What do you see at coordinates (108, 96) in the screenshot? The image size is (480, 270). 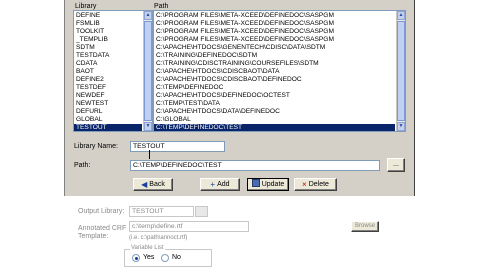 I see `library-list-item: NEWDEF` at bounding box center [108, 96].